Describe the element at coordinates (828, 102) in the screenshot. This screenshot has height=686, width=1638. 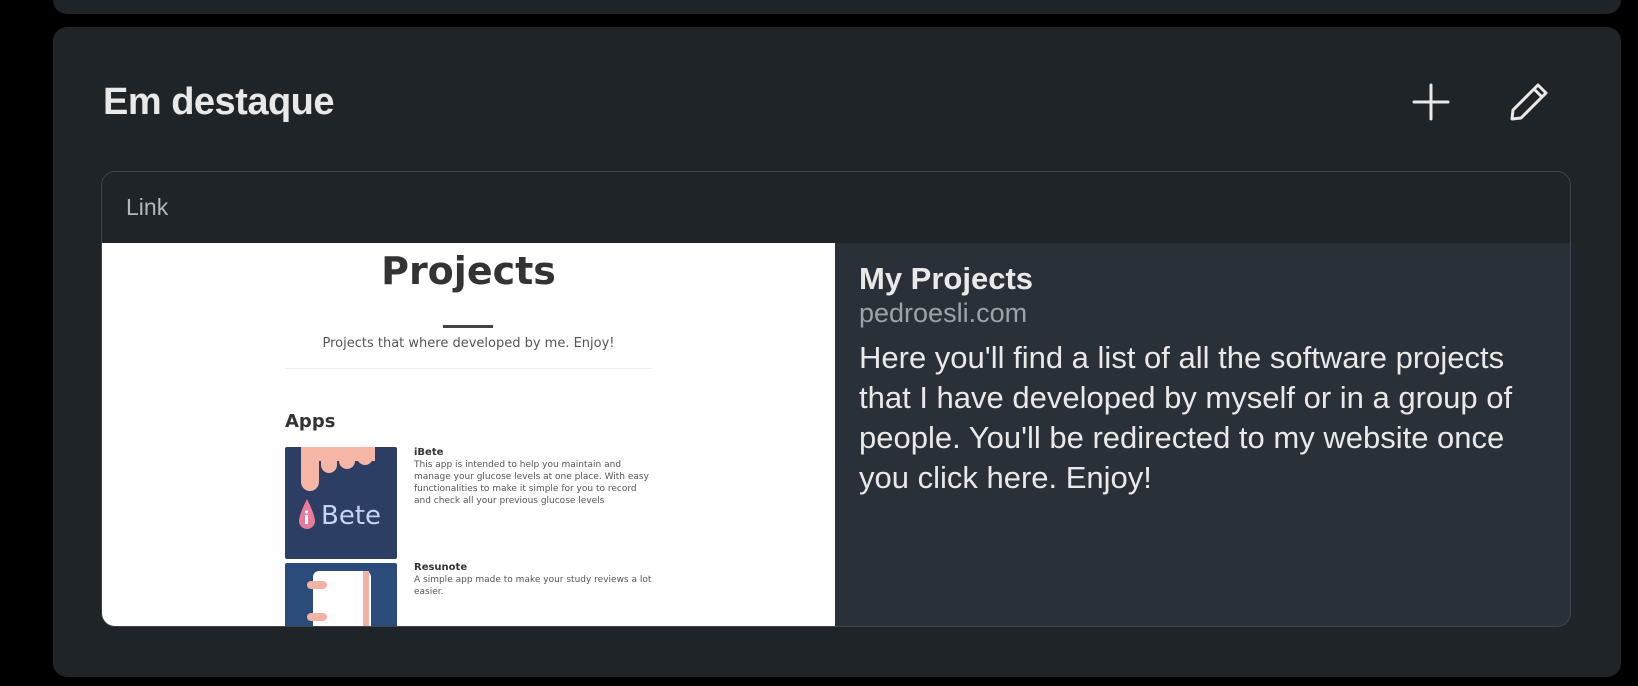
I see `section-header: Em destaque` at that location.